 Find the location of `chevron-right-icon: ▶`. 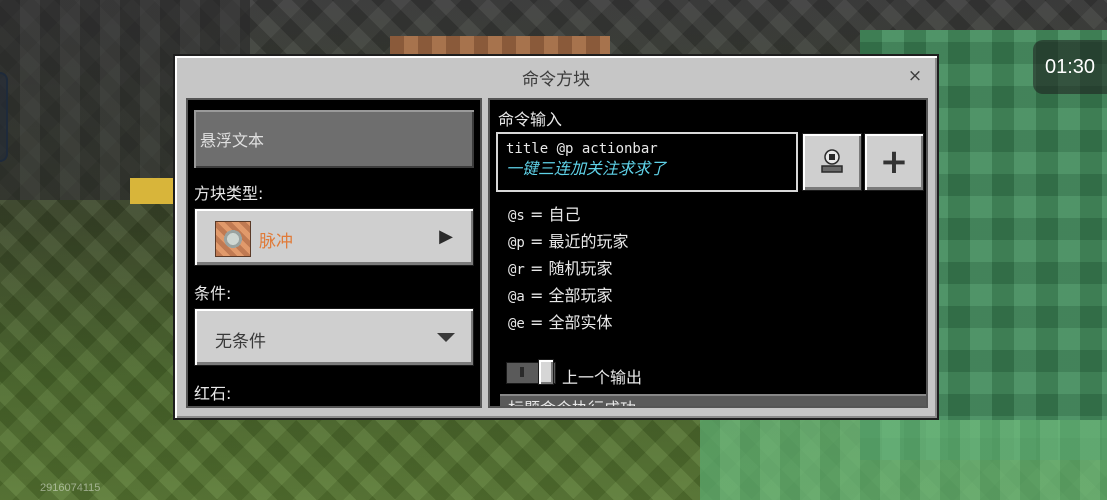

chevron-right-icon: ▶ is located at coordinates (446, 236).